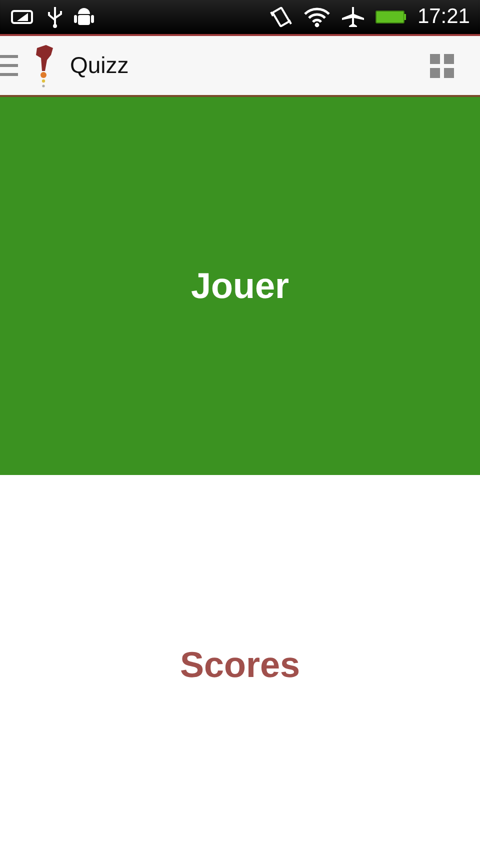  I want to click on grid-icon, so click(442, 66).